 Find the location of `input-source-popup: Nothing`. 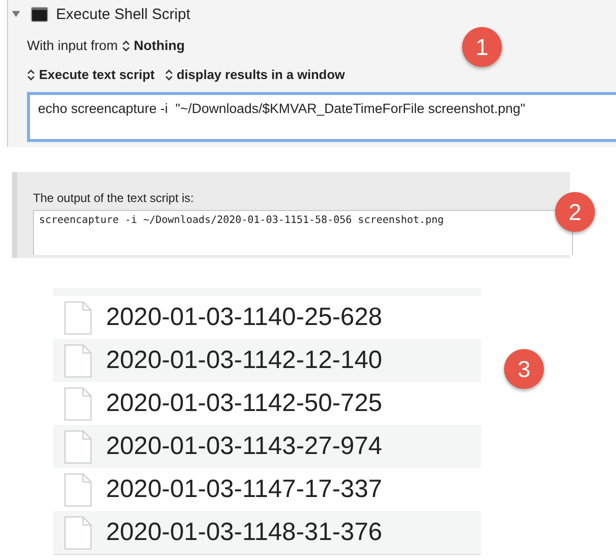

input-source-popup: Nothing is located at coordinates (153, 45).